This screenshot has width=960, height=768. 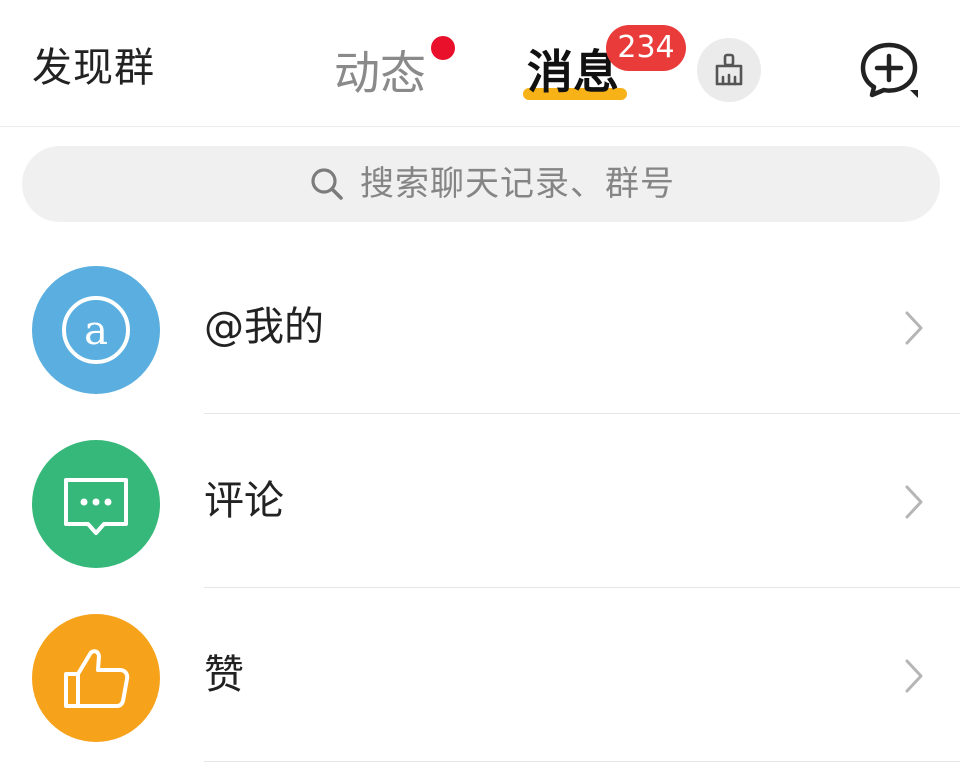 I want to click on search-bar: 搜索聊天记录、群号, so click(x=481, y=184).